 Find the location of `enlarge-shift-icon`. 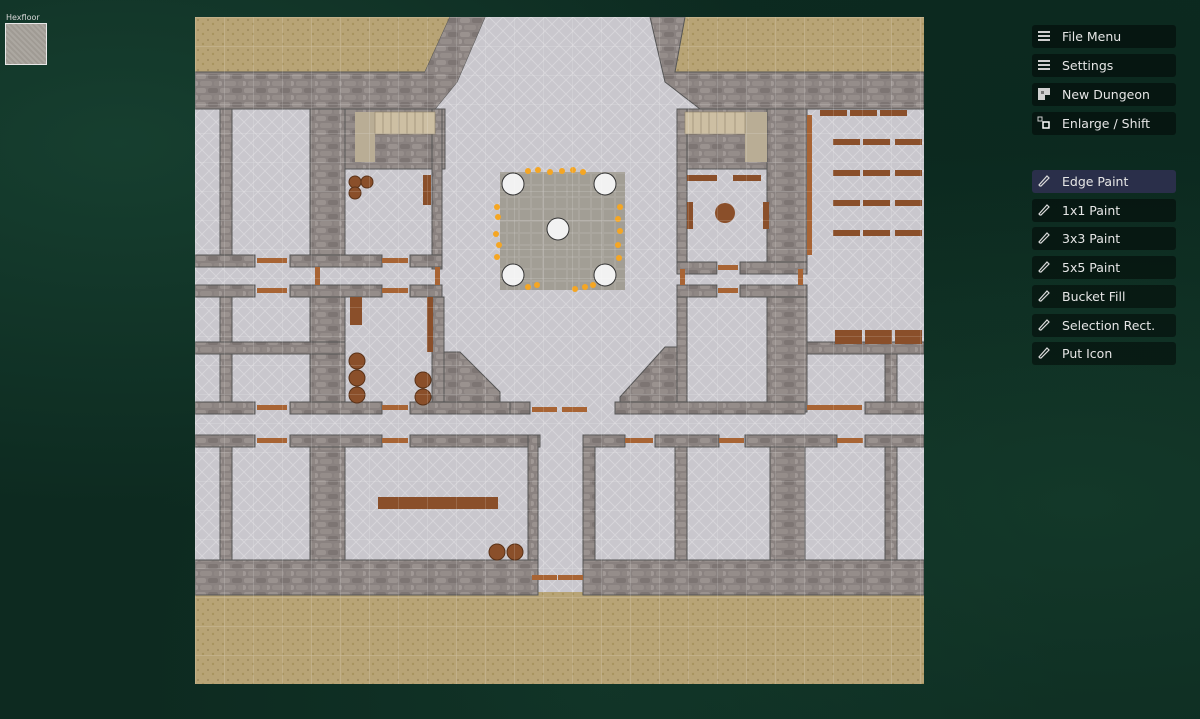

enlarge-shift-icon is located at coordinates (1043, 122).